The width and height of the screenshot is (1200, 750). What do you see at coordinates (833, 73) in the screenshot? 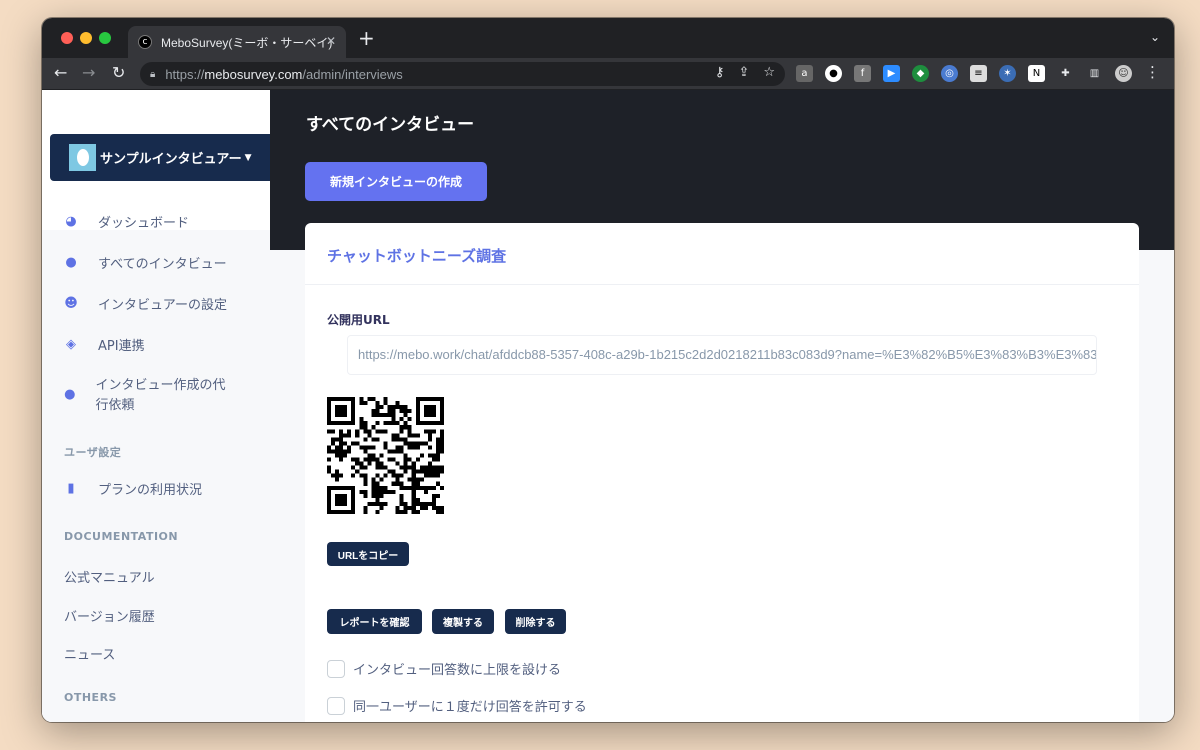
I see `extension-circle-icon: ●` at bounding box center [833, 73].